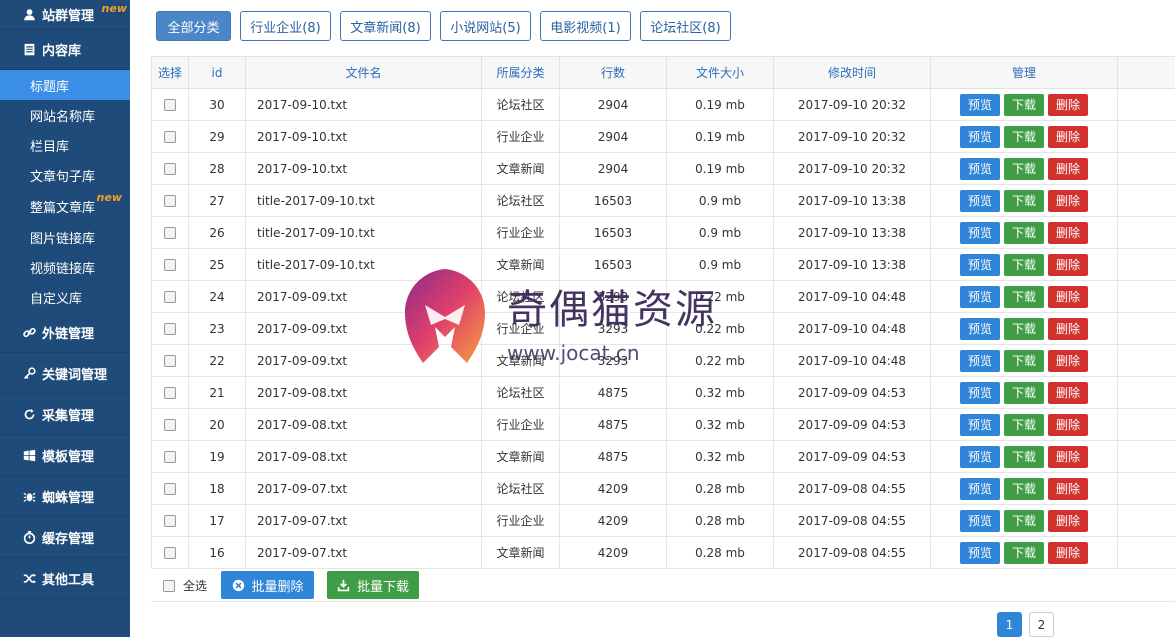 The height and width of the screenshot is (637, 1175). Describe the element at coordinates (685, 26) in the screenshot. I see `category-tab: 论坛社区(8)` at that location.